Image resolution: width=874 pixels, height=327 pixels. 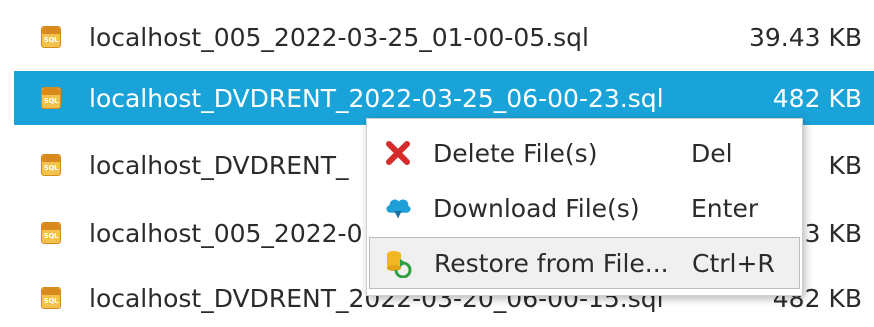 What do you see at coordinates (219, 165) in the screenshot?
I see `file-name: localhost_DVDRENT_` at bounding box center [219, 165].